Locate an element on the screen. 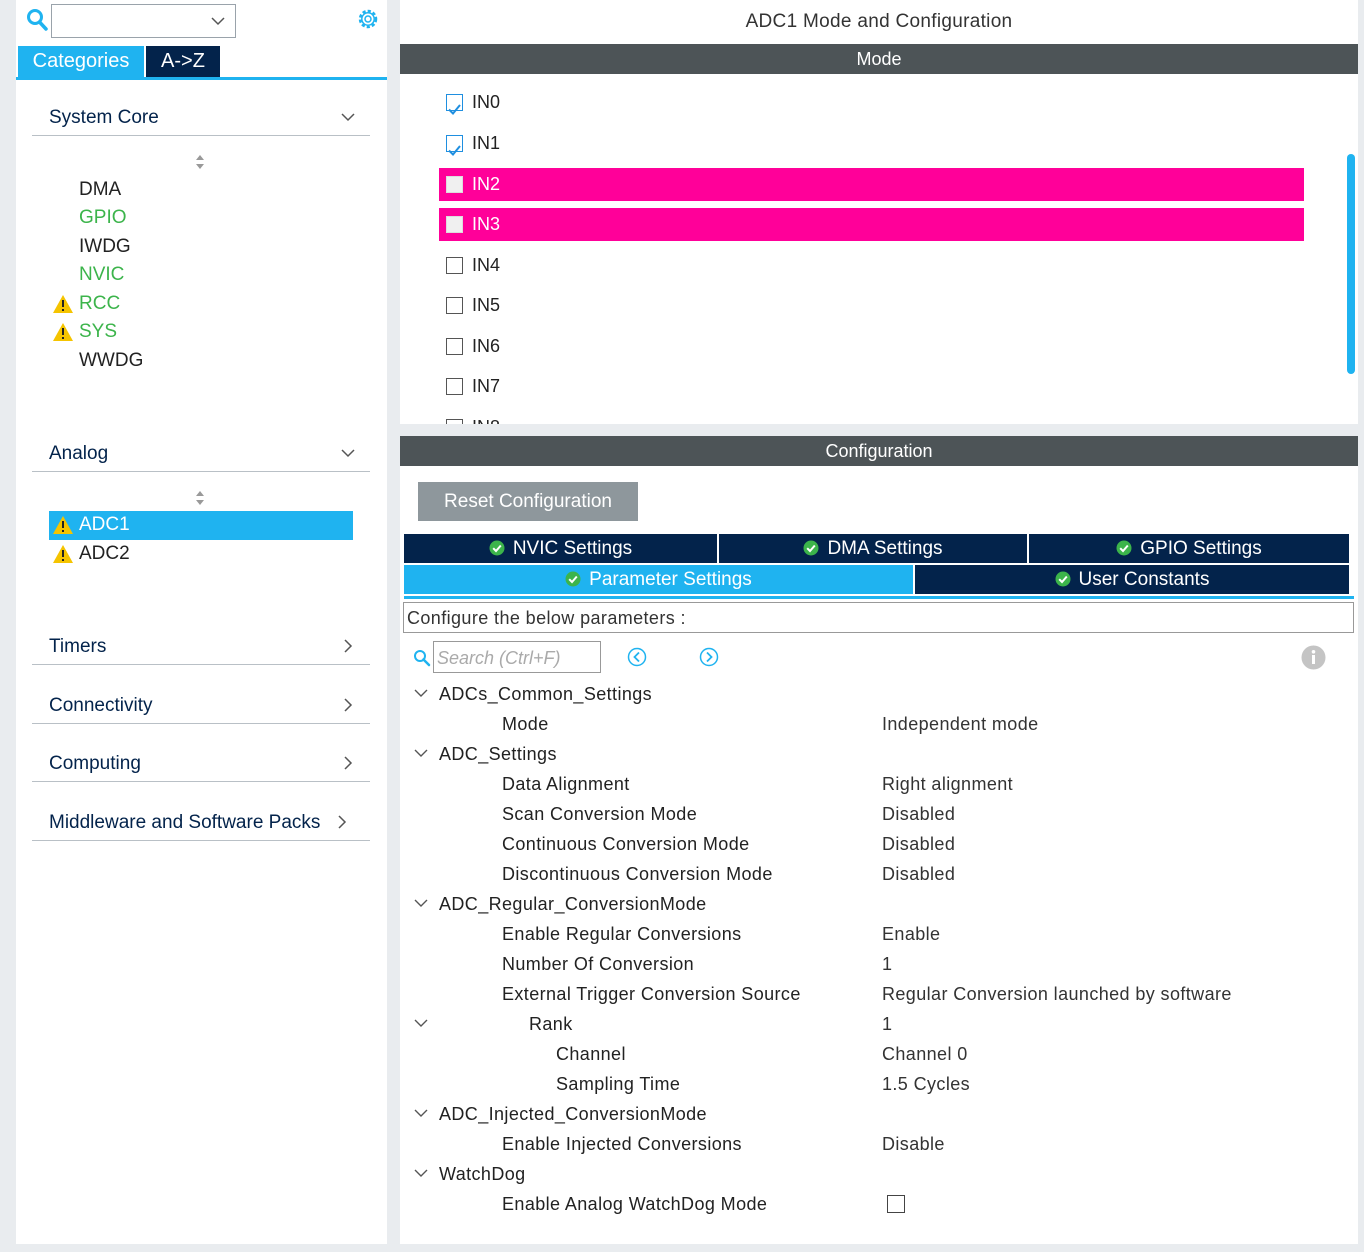  reset-configuration-button: Reset Configuration is located at coordinates (528, 501).